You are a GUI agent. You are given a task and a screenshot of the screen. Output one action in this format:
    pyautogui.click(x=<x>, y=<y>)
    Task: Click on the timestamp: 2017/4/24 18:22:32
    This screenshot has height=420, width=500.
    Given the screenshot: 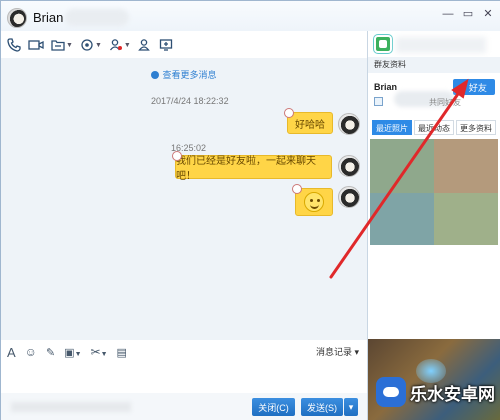 What is the action you would take?
    pyautogui.click(x=190, y=101)
    